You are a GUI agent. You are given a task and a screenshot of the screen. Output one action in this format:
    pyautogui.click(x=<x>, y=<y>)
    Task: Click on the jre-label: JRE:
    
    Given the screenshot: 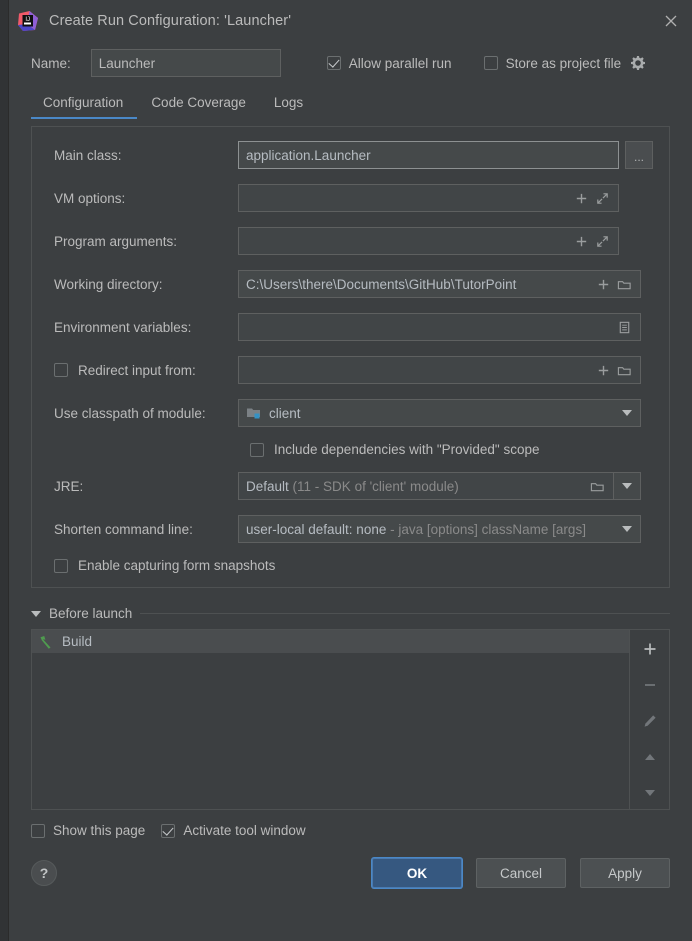 What is the action you would take?
    pyautogui.click(x=69, y=486)
    